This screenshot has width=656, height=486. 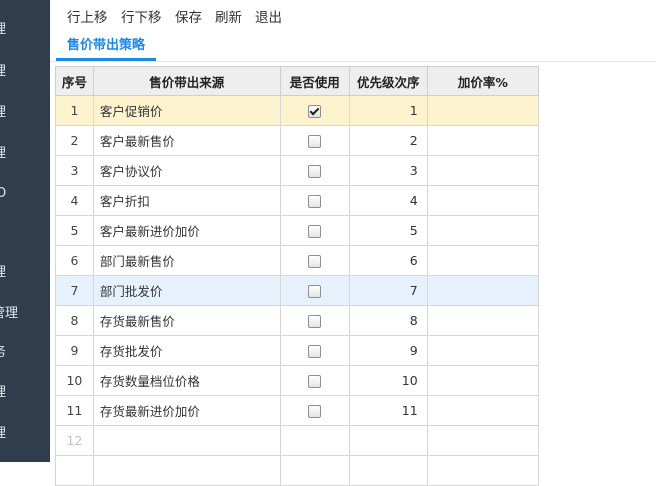 I want to click on table-row-empty: 12, so click(x=297, y=440).